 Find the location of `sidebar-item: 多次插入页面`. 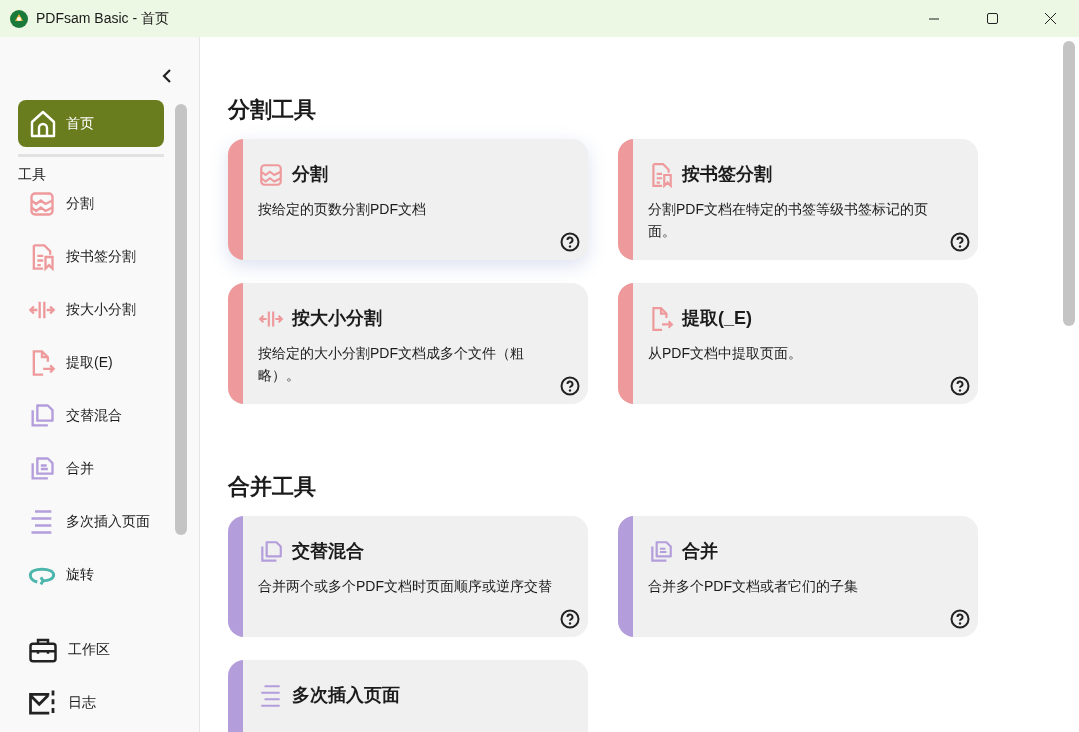

sidebar-item: 多次插入页面 is located at coordinates (91, 521).